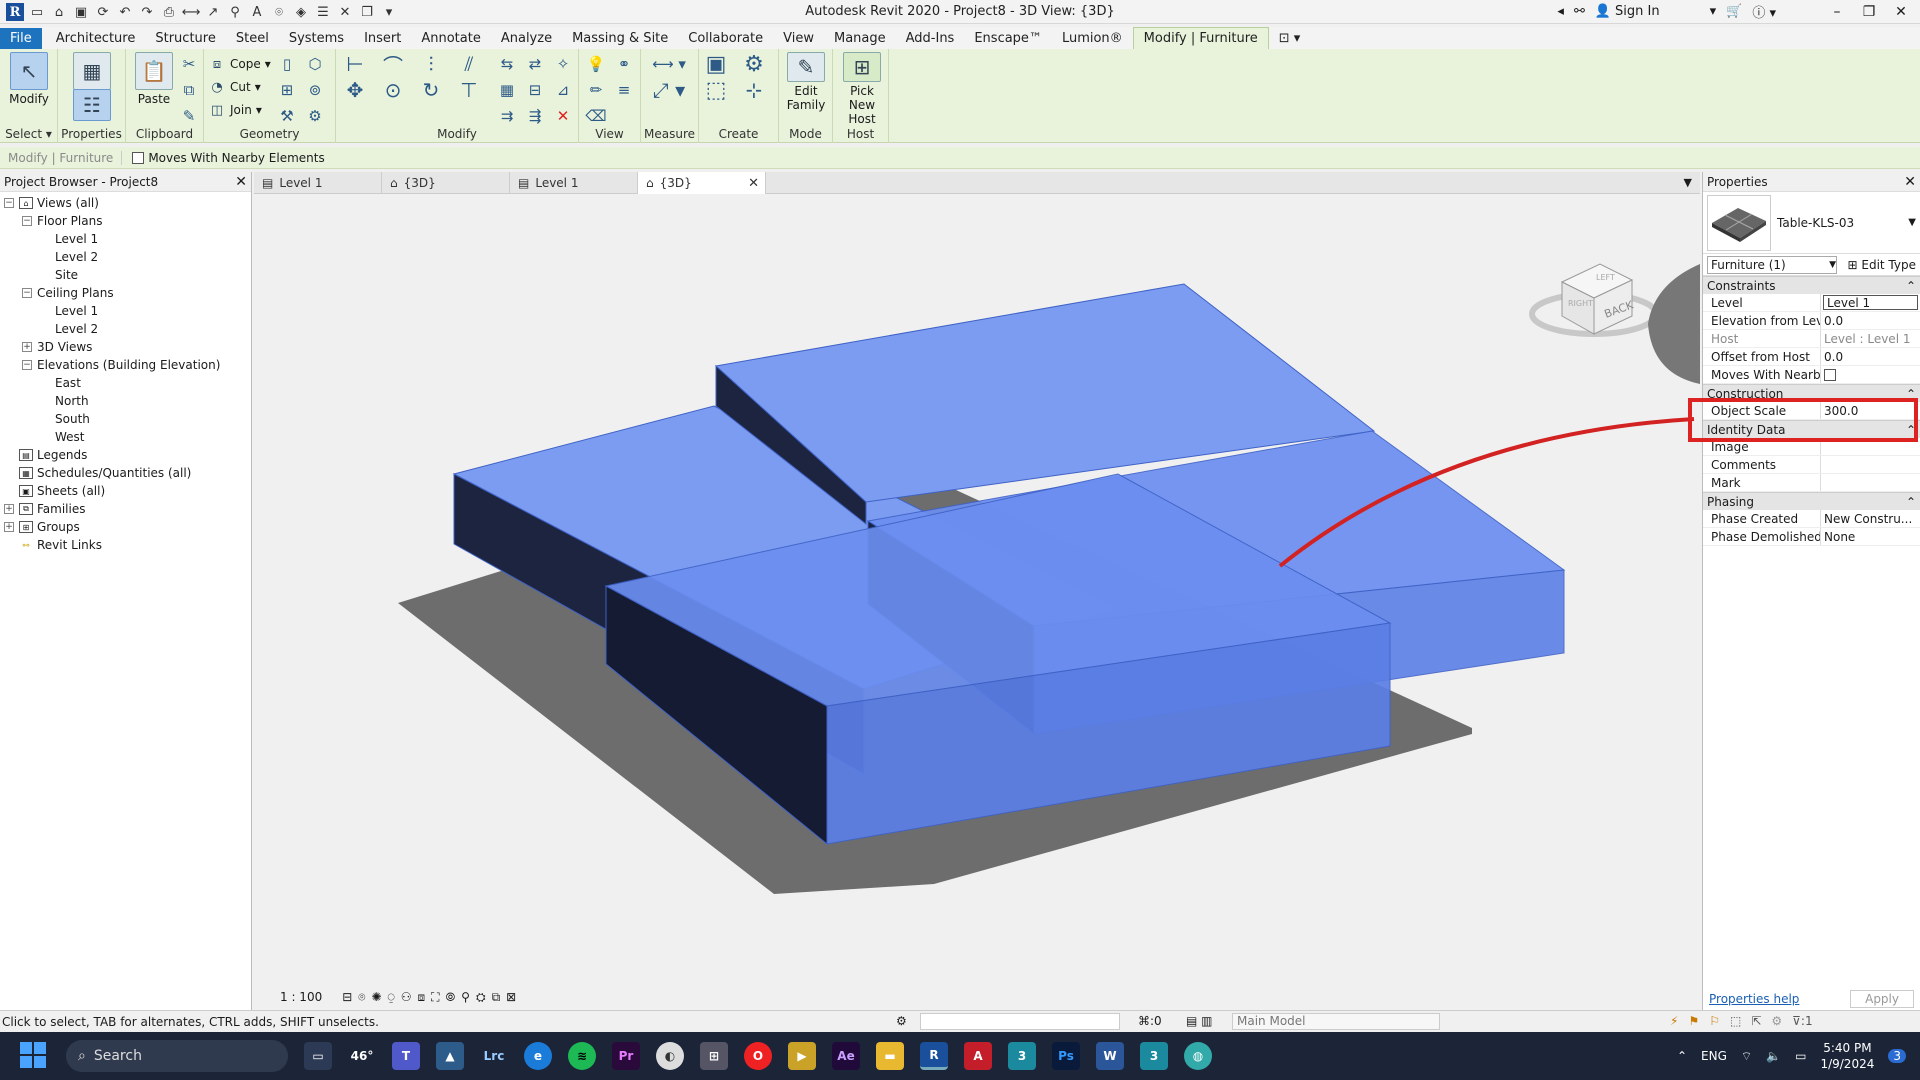  I want to click on steam-icon: ◐, so click(670, 1056).